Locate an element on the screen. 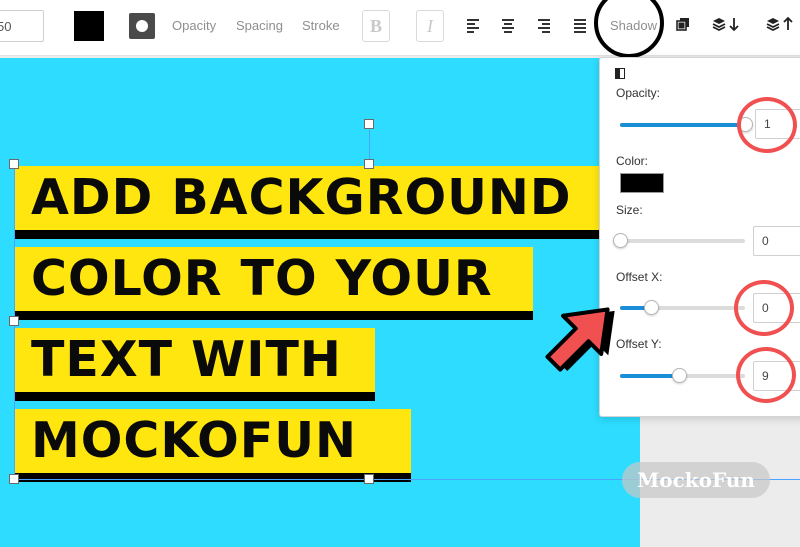 The height and width of the screenshot is (547, 800). circle-icon is located at coordinates (142, 26).